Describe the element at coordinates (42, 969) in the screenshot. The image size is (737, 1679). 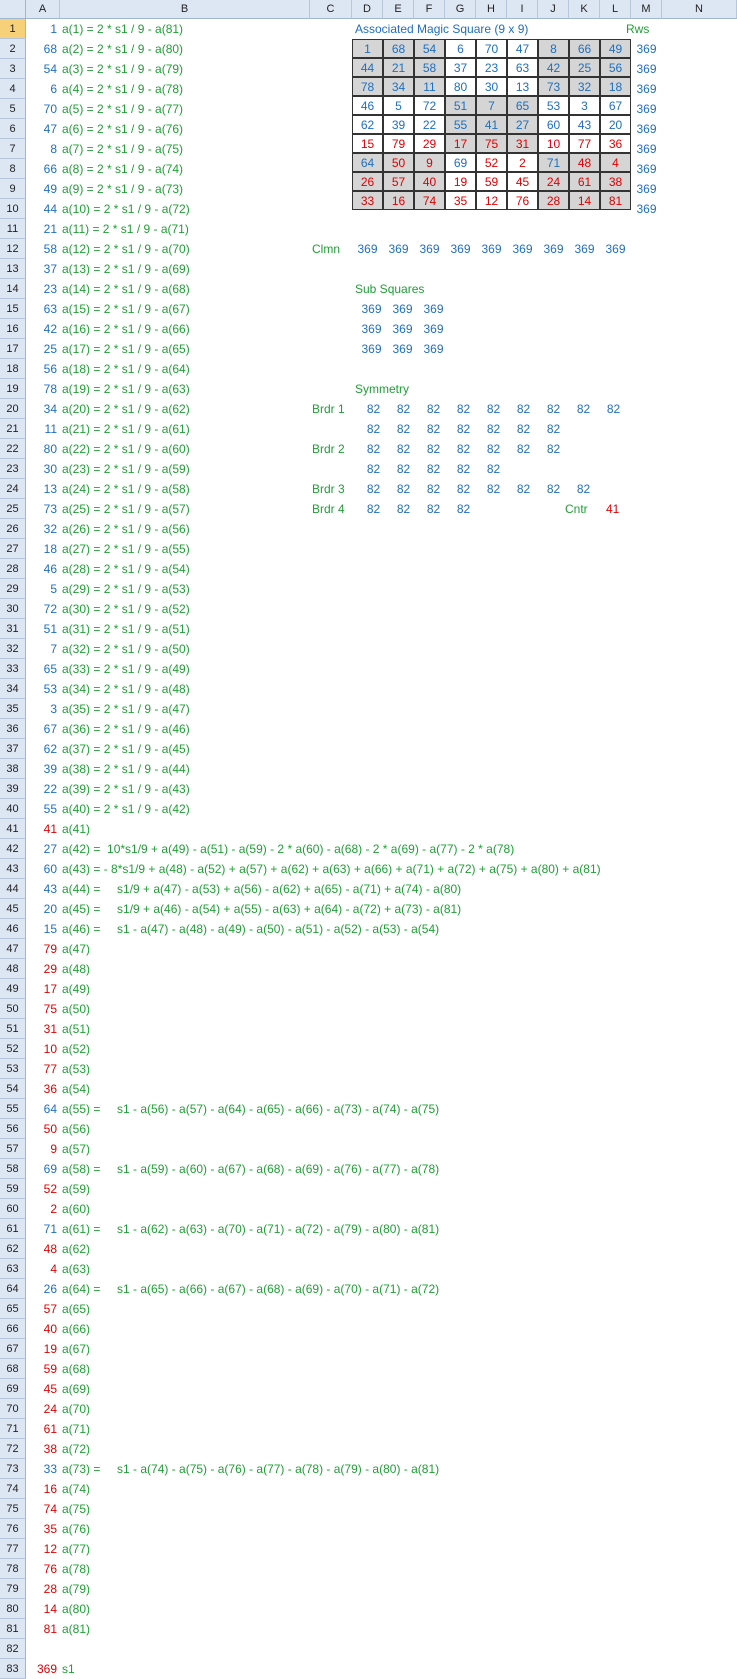
I see `cell-a48: 29` at that location.